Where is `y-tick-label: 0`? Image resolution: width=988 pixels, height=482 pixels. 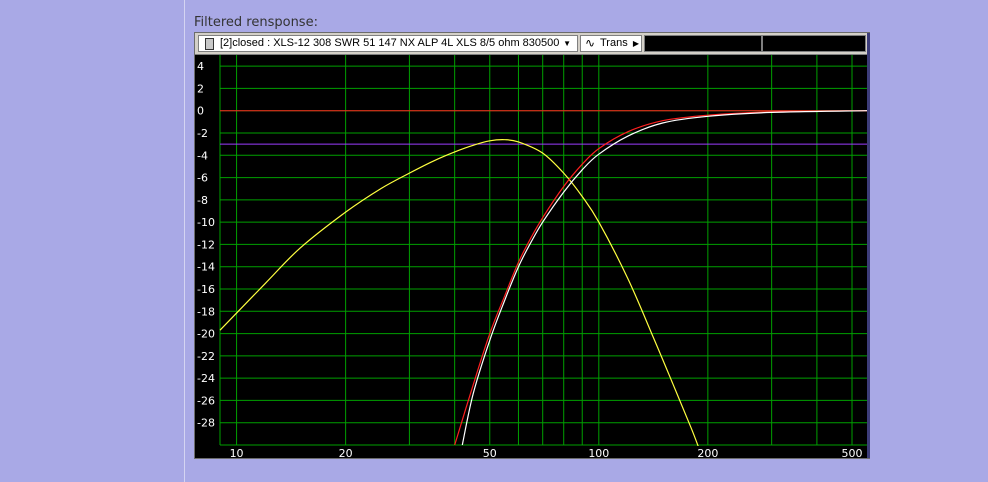
y-tick-label: 0 is located at coordinates (200, 111).